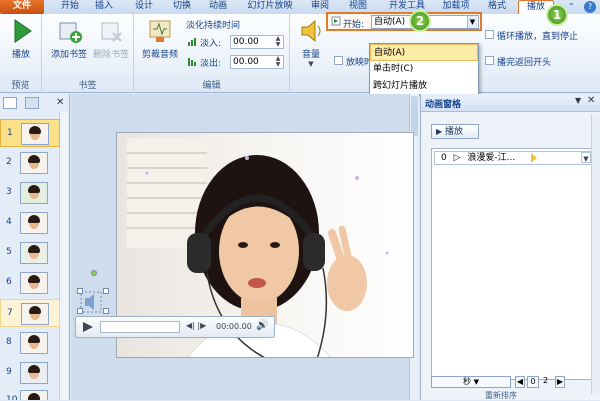 The height and width of the screenshot is (401, 600). I want to click on slide-thumbnail: 2, so click(30, 163).